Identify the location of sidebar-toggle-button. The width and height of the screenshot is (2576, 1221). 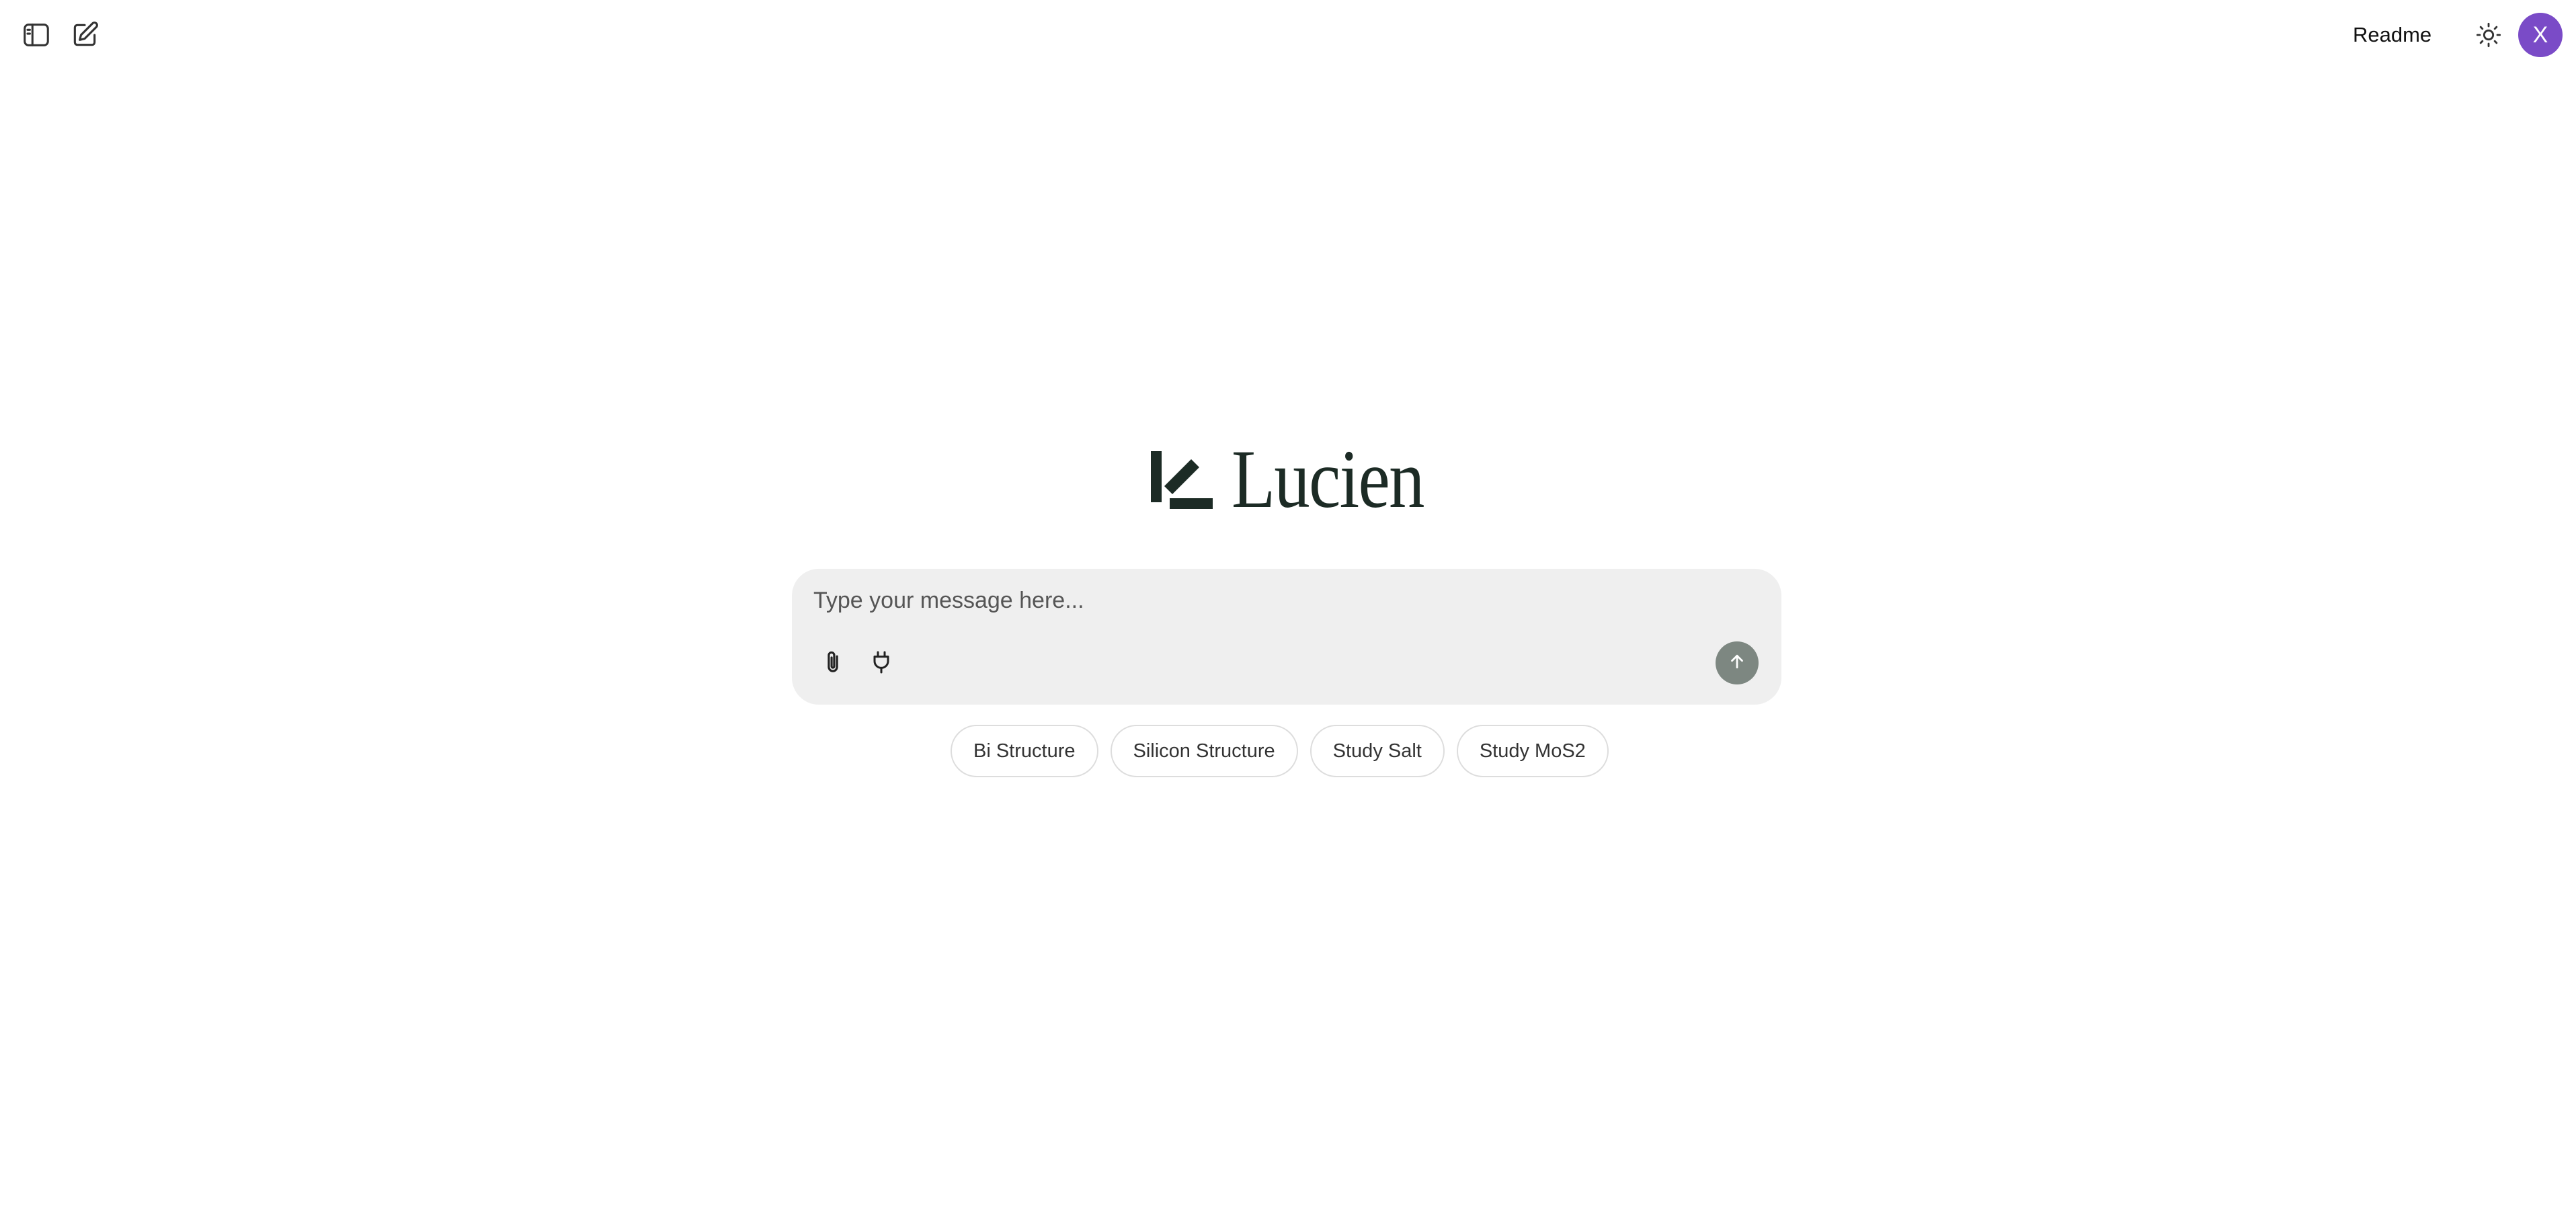
(36, 34).